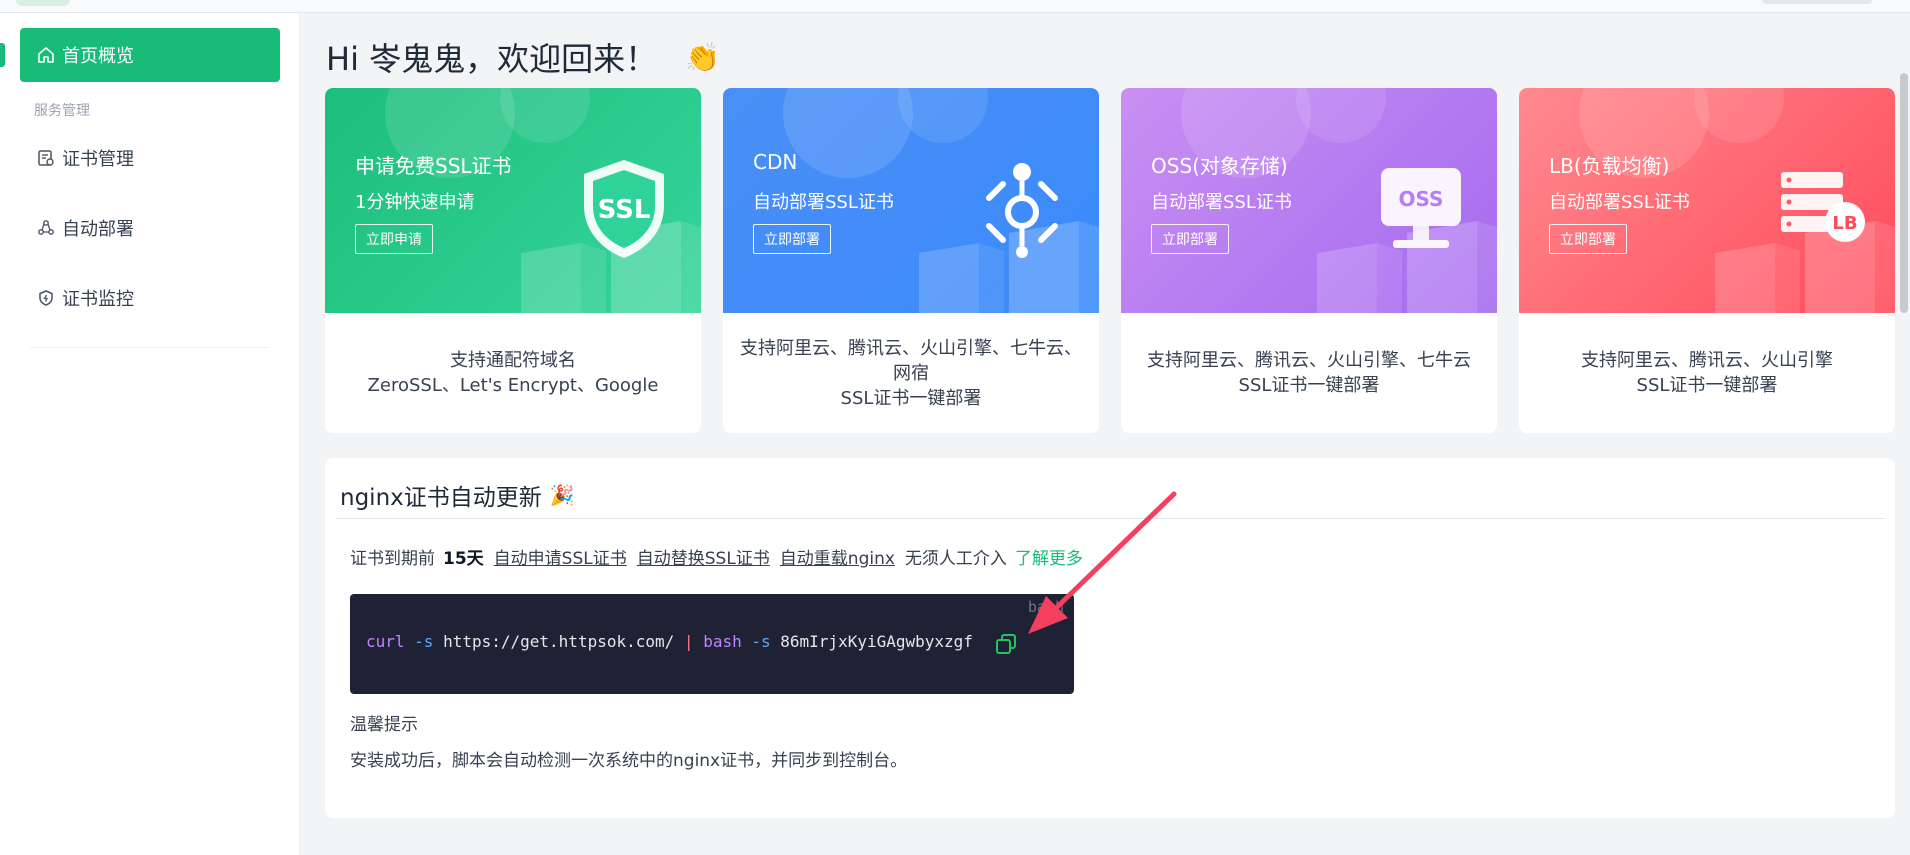 The width and height of the screenshot is (1910, 855). What do you see at coordinates (722, 641) in the screenshot?
I see `code-token-cmd2: bash` at bounding box center [722, 641].